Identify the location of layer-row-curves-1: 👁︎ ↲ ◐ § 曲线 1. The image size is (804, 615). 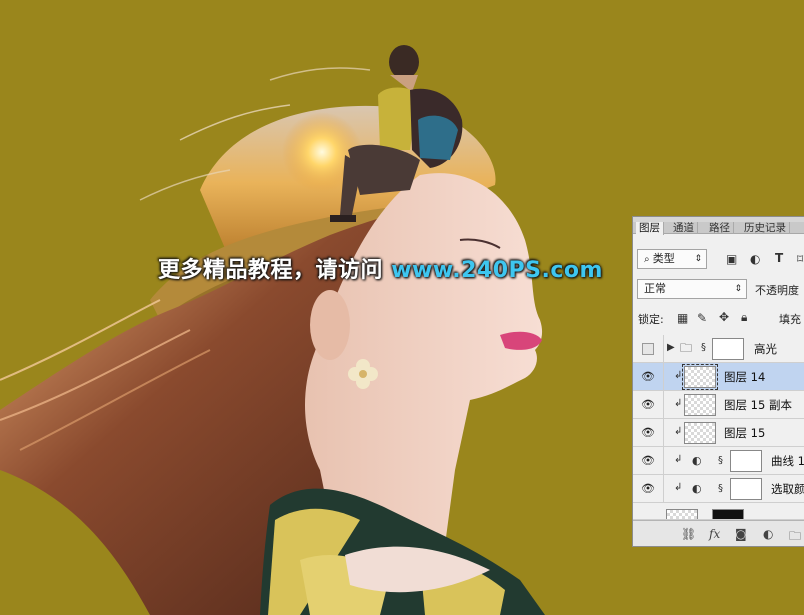
(718, 461).